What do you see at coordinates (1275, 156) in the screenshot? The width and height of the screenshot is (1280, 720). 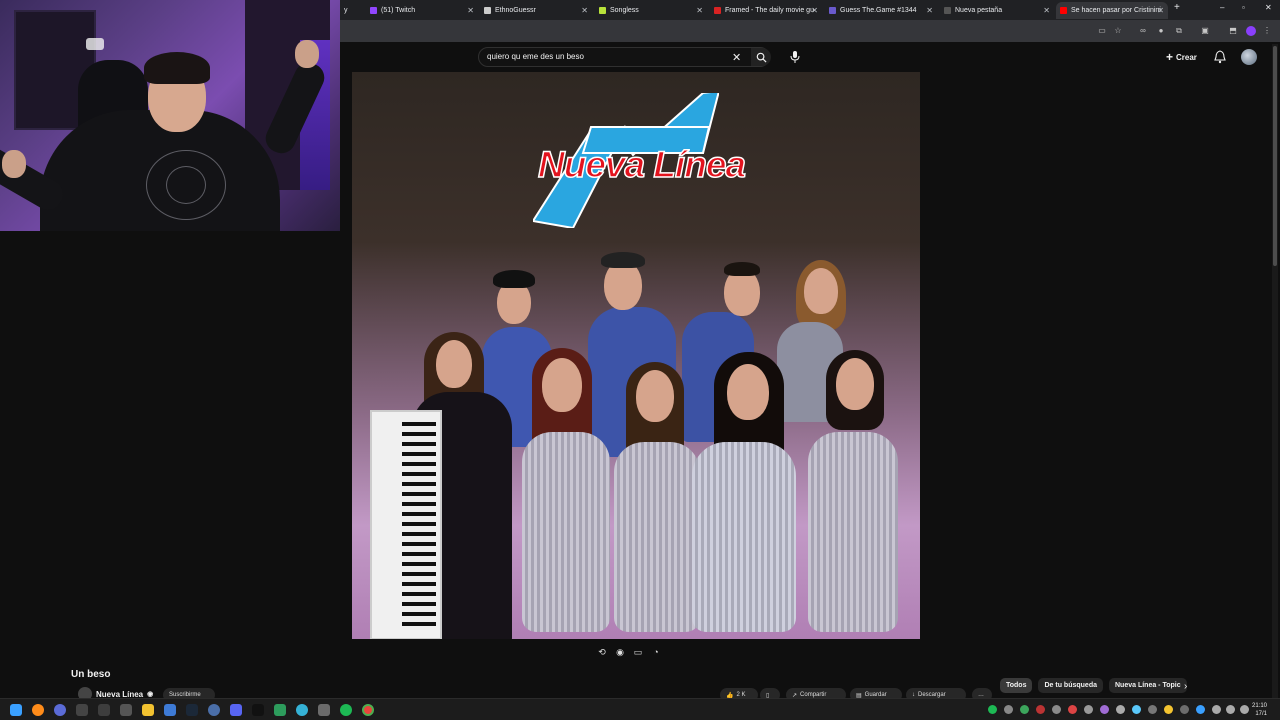 I see `scrollbar-thumb` at bounding box center [1275, 156].